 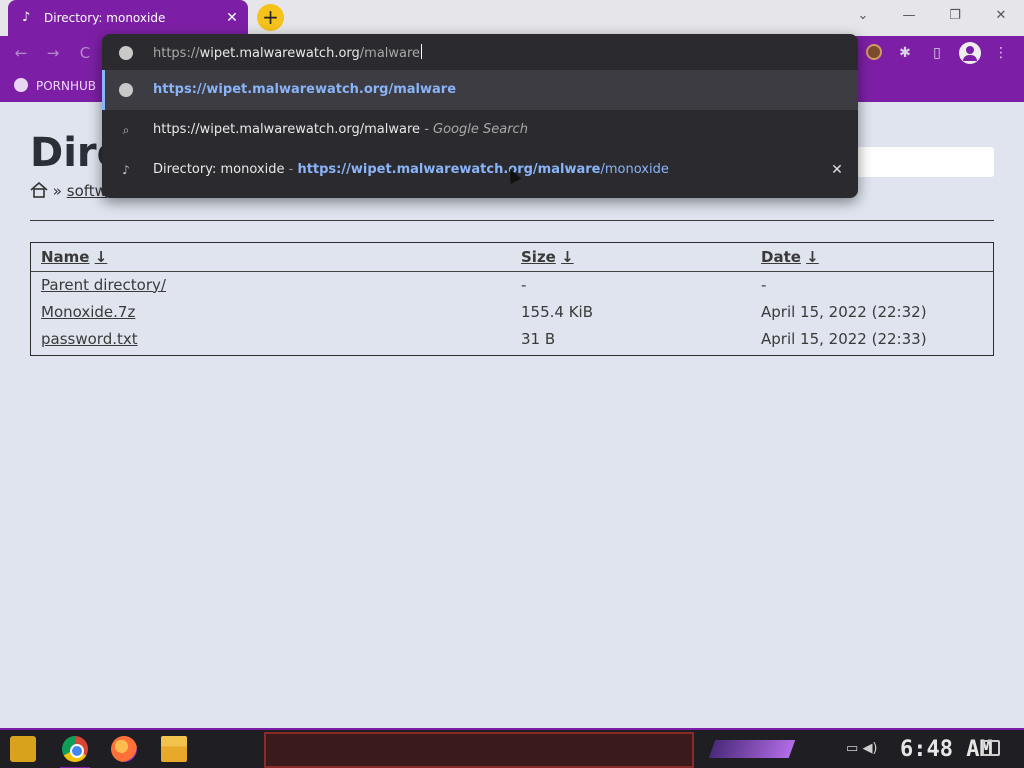 What do you see at coordinates (232, 18) in the screenshot?
I see `tab-close-button: ✕` at bounding box center [232, 18].